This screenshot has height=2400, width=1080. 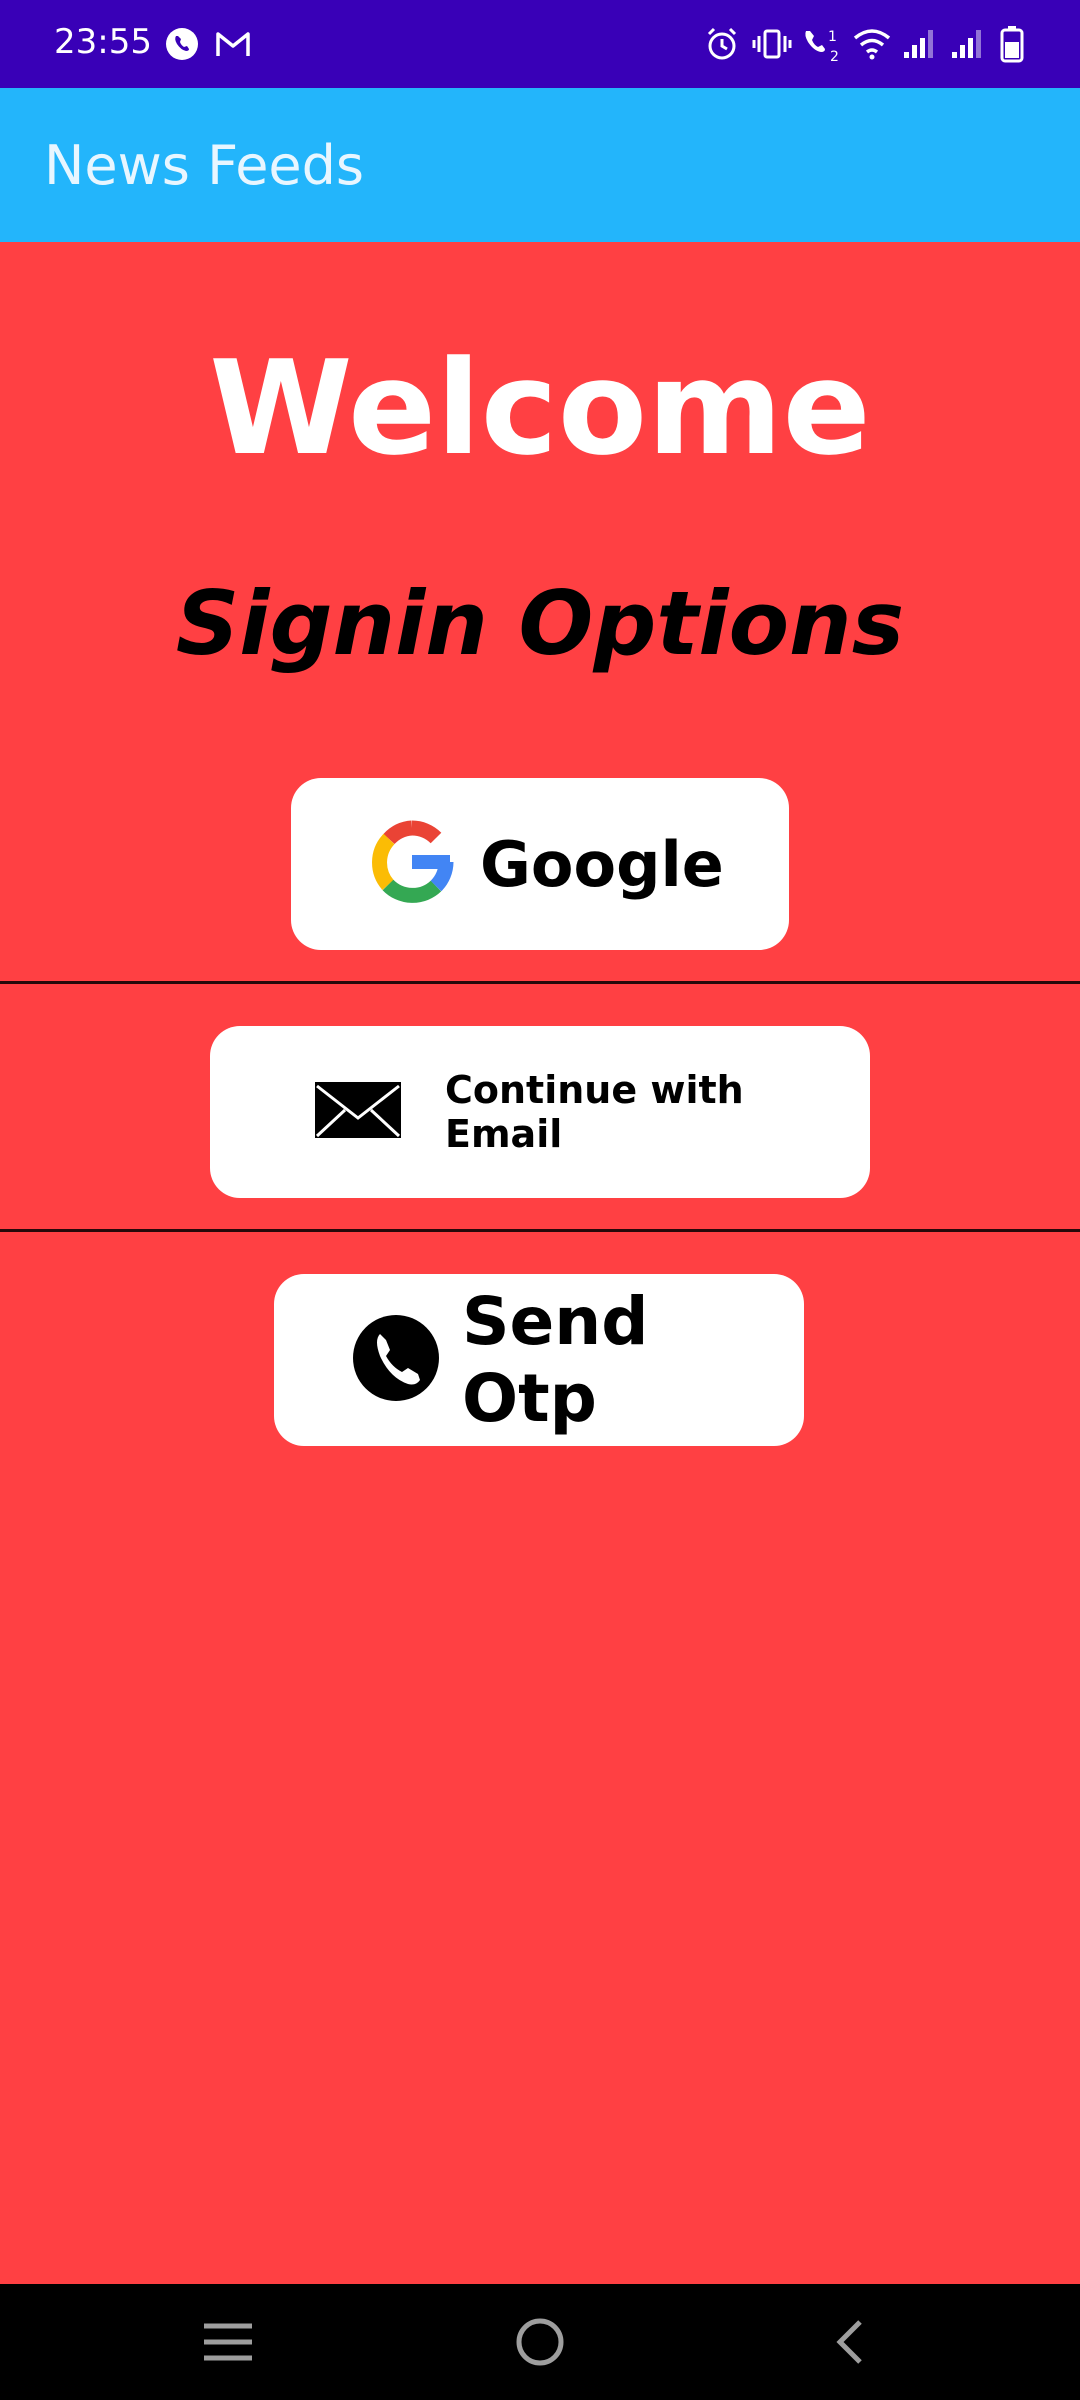 I want to click on send-otp-button: Send Otp, so click(x=539, y=1360).